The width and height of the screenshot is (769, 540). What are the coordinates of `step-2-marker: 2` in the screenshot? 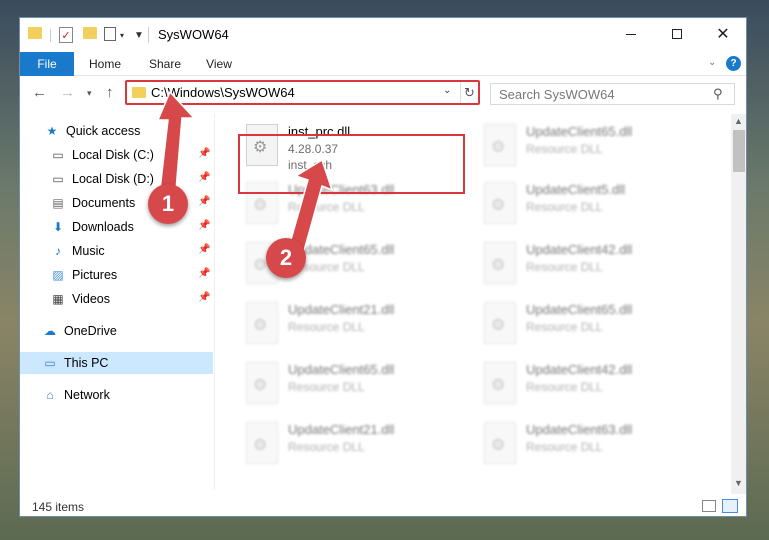 It's located at (286, 258).